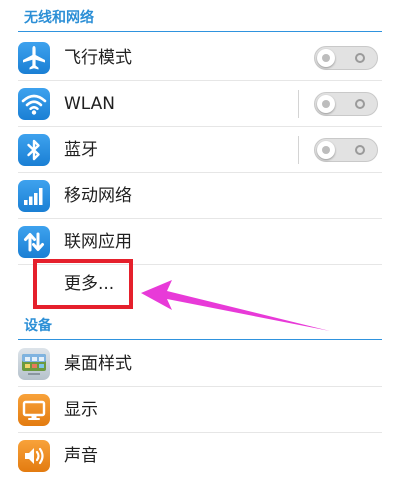 The width and height of the screenshot is (400, 479). Describe the element at coordinates (34, 364) in the screenshot. I see `desktop-style-icon` at that location.